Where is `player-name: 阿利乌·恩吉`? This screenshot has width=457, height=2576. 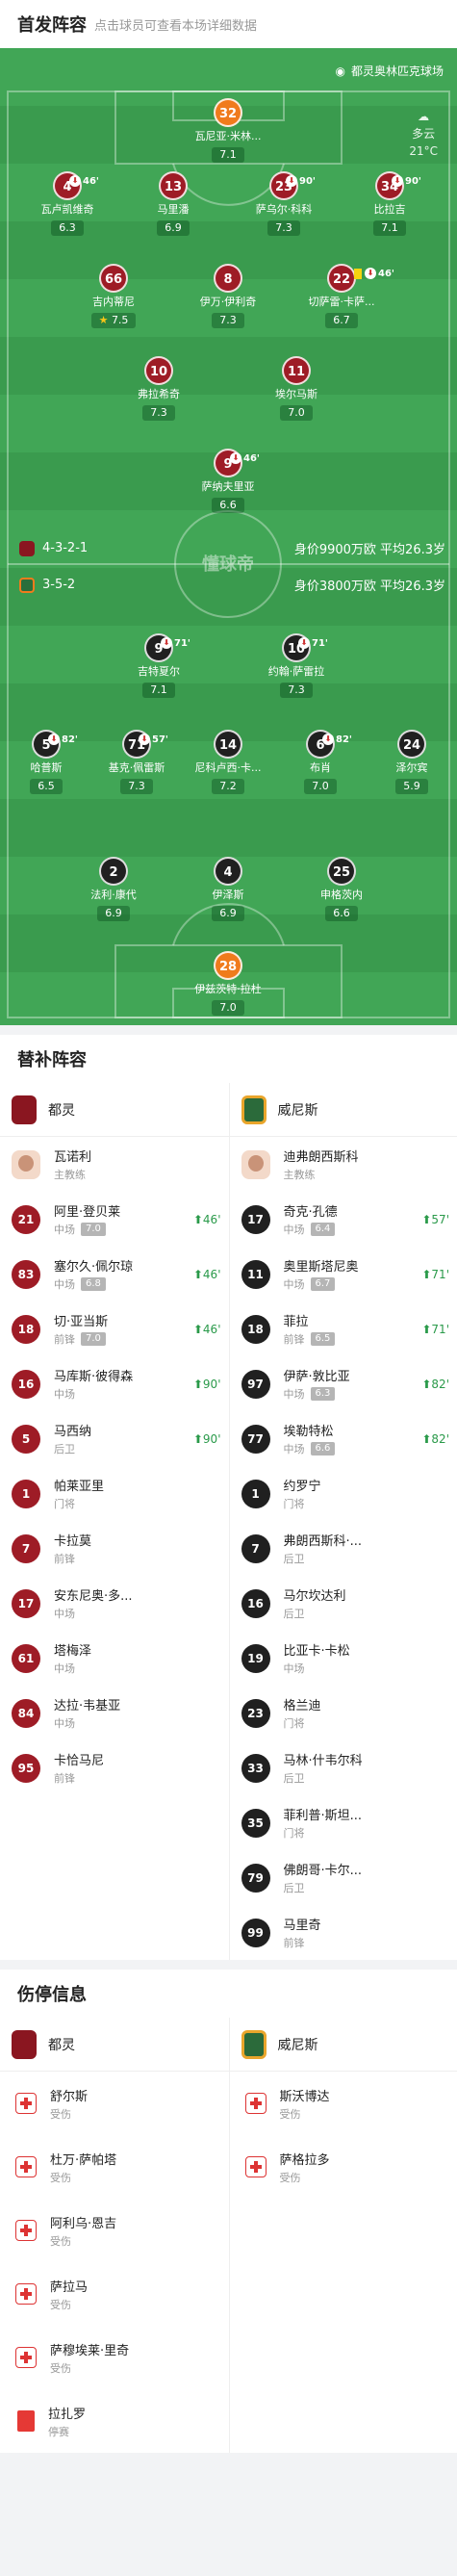
player-name: 阿利乌·恩吉 is located at coordinates (83, 2223).